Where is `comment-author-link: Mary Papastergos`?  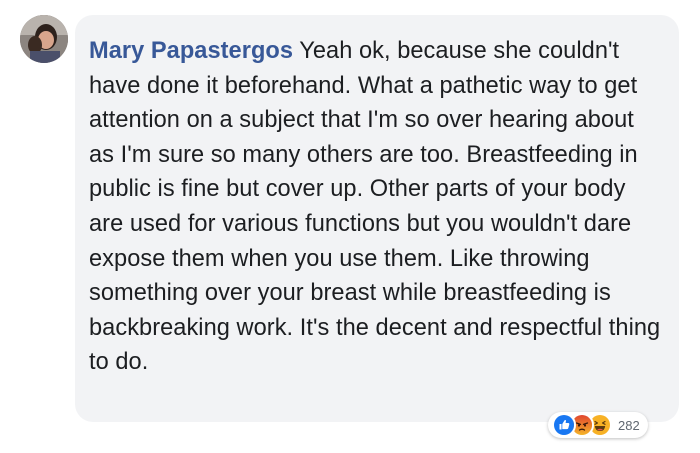 comment-author-link: Mary Papastergos is located at coordinates (191, 51).